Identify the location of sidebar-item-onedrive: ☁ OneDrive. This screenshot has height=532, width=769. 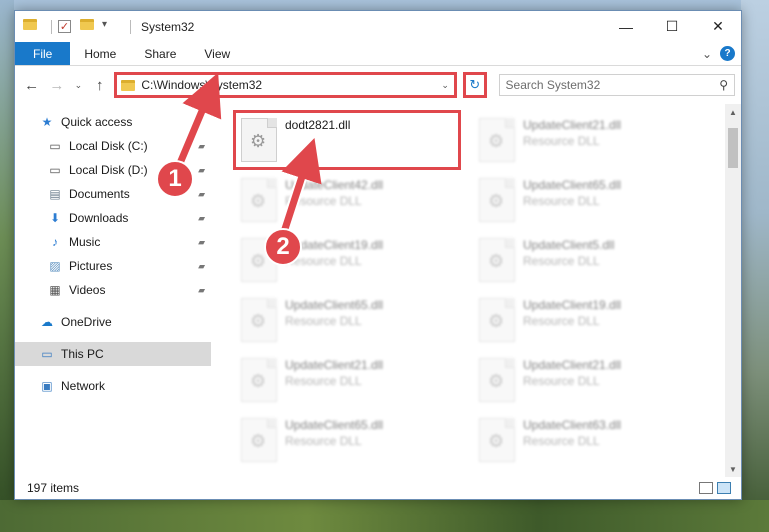
(113, 322).